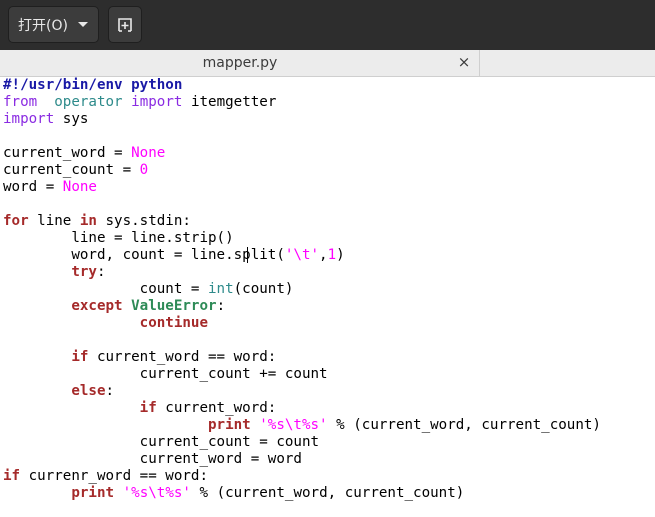 This screenshot has width=655, height=517. What do you see at coordinates (88, 221) in the screenshot?
I see `code-token: in` at bounding box center [88, 221].